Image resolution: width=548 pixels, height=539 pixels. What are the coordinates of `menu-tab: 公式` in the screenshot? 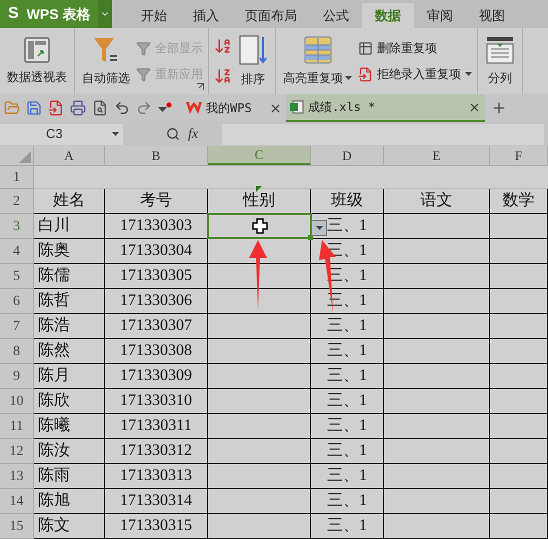 It's located at (336, 15).